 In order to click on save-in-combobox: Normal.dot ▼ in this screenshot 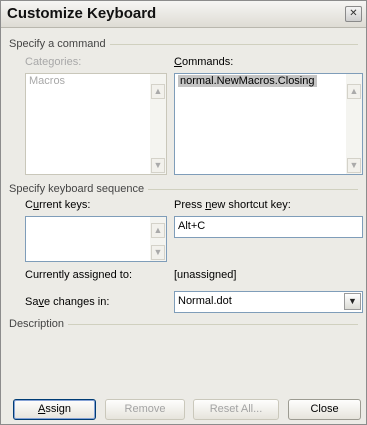, I will do `click(268, 302)`.